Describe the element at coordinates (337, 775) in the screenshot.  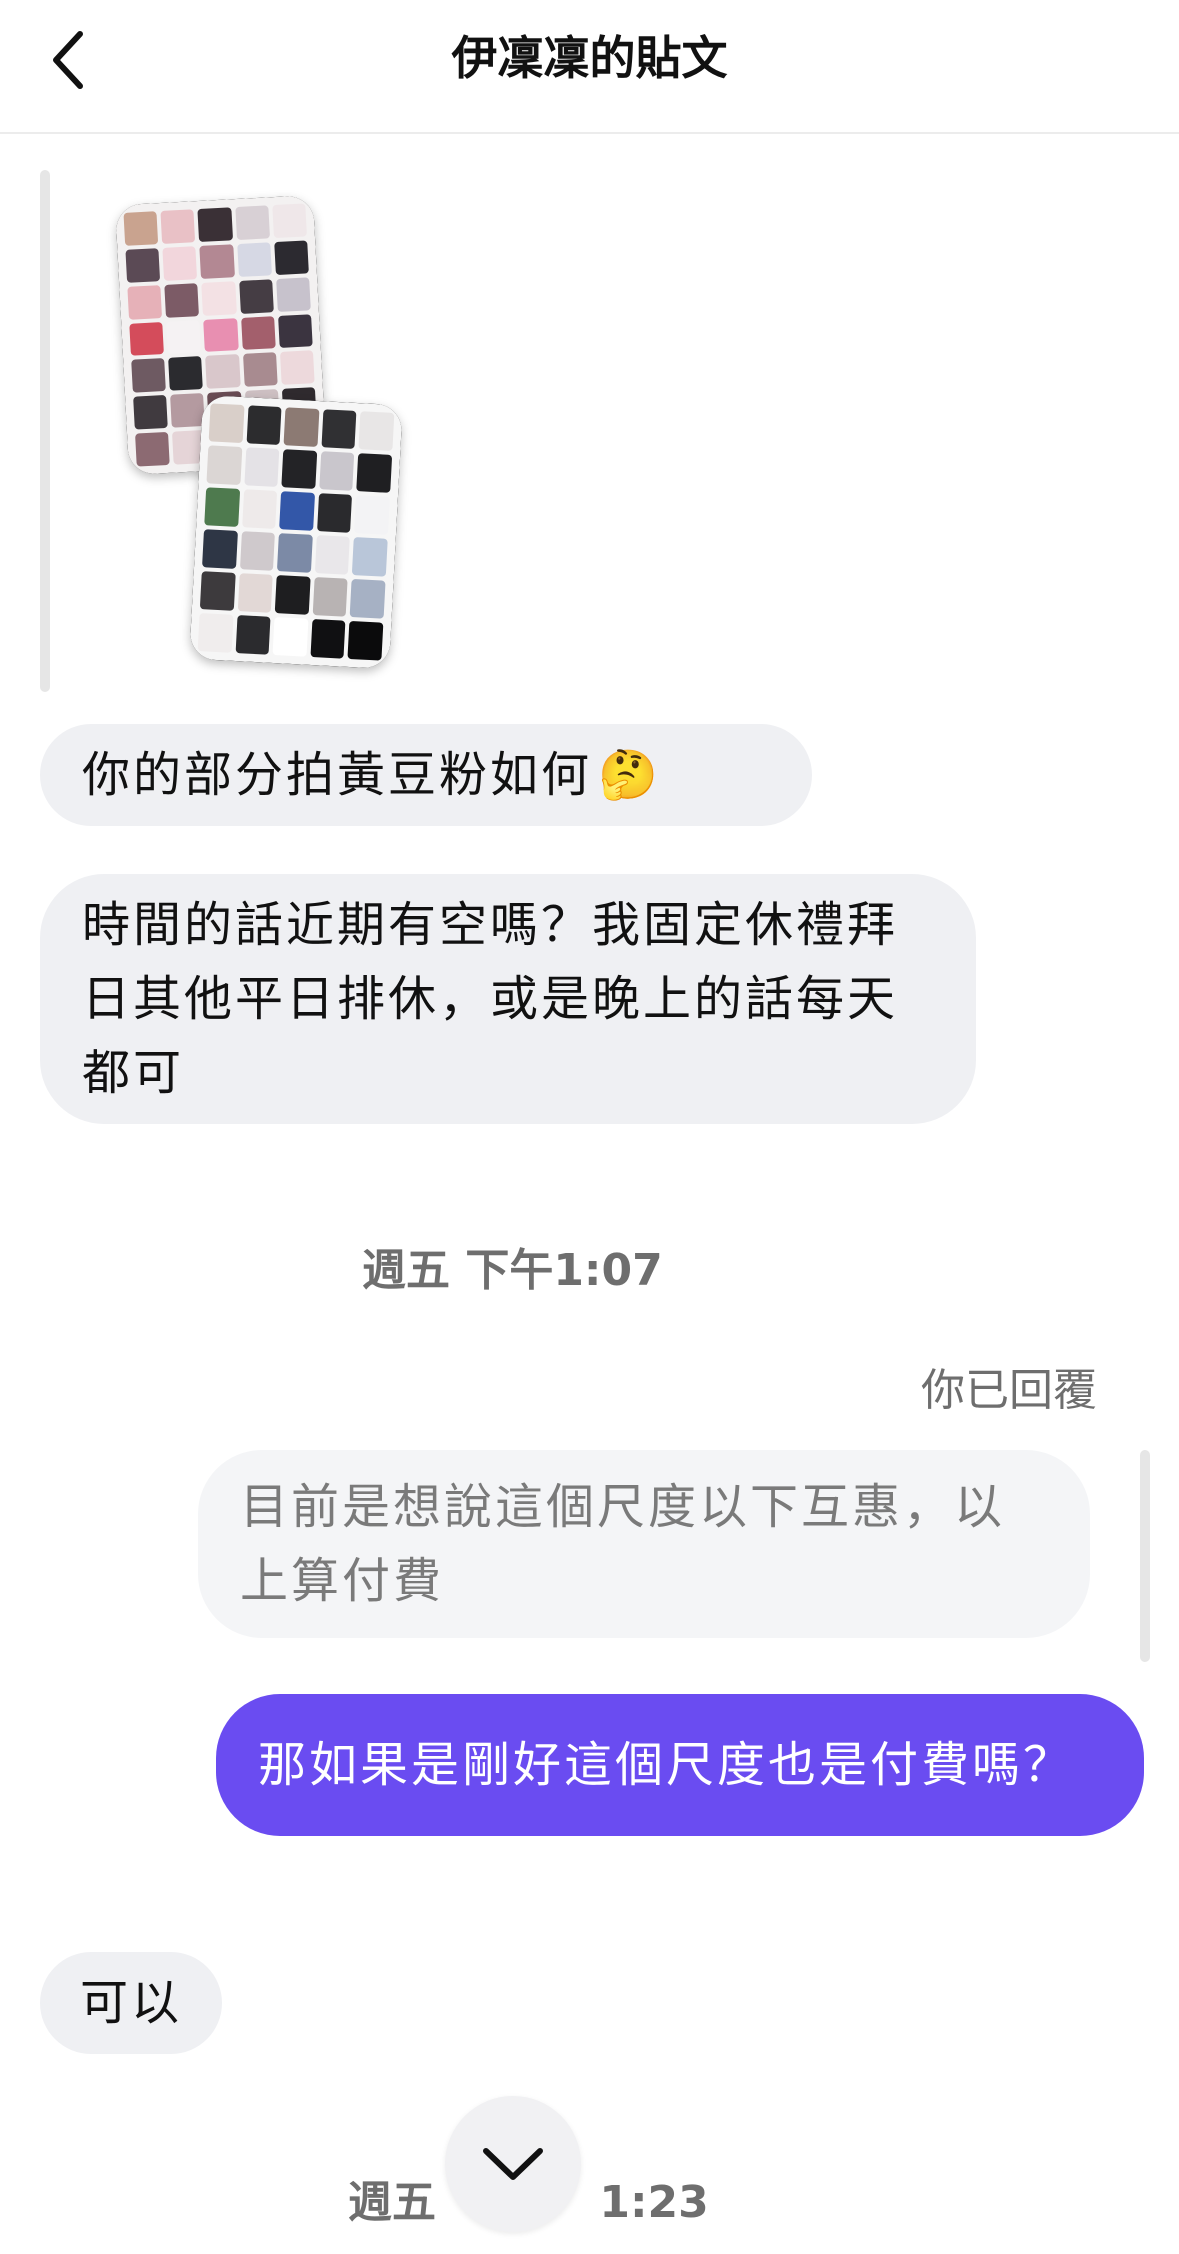
I see `message-text: 你的部分拍黃豆粉如何` at that location.